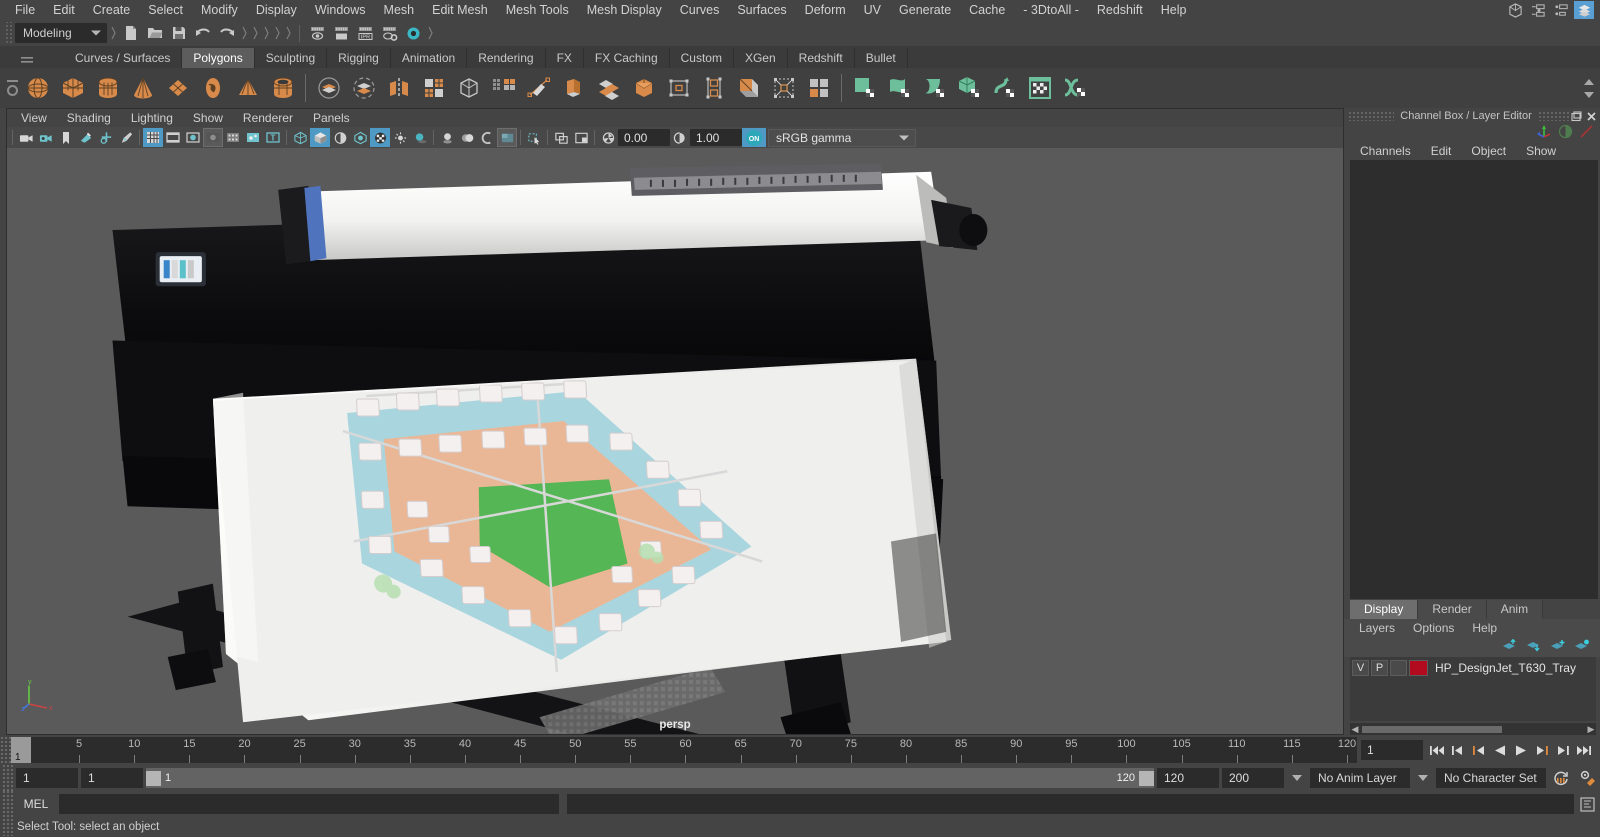  What do you see at coordinates (112, 10) in the screenshot?
I see `menu-item-create: Create` at bounding box center [112, 10].